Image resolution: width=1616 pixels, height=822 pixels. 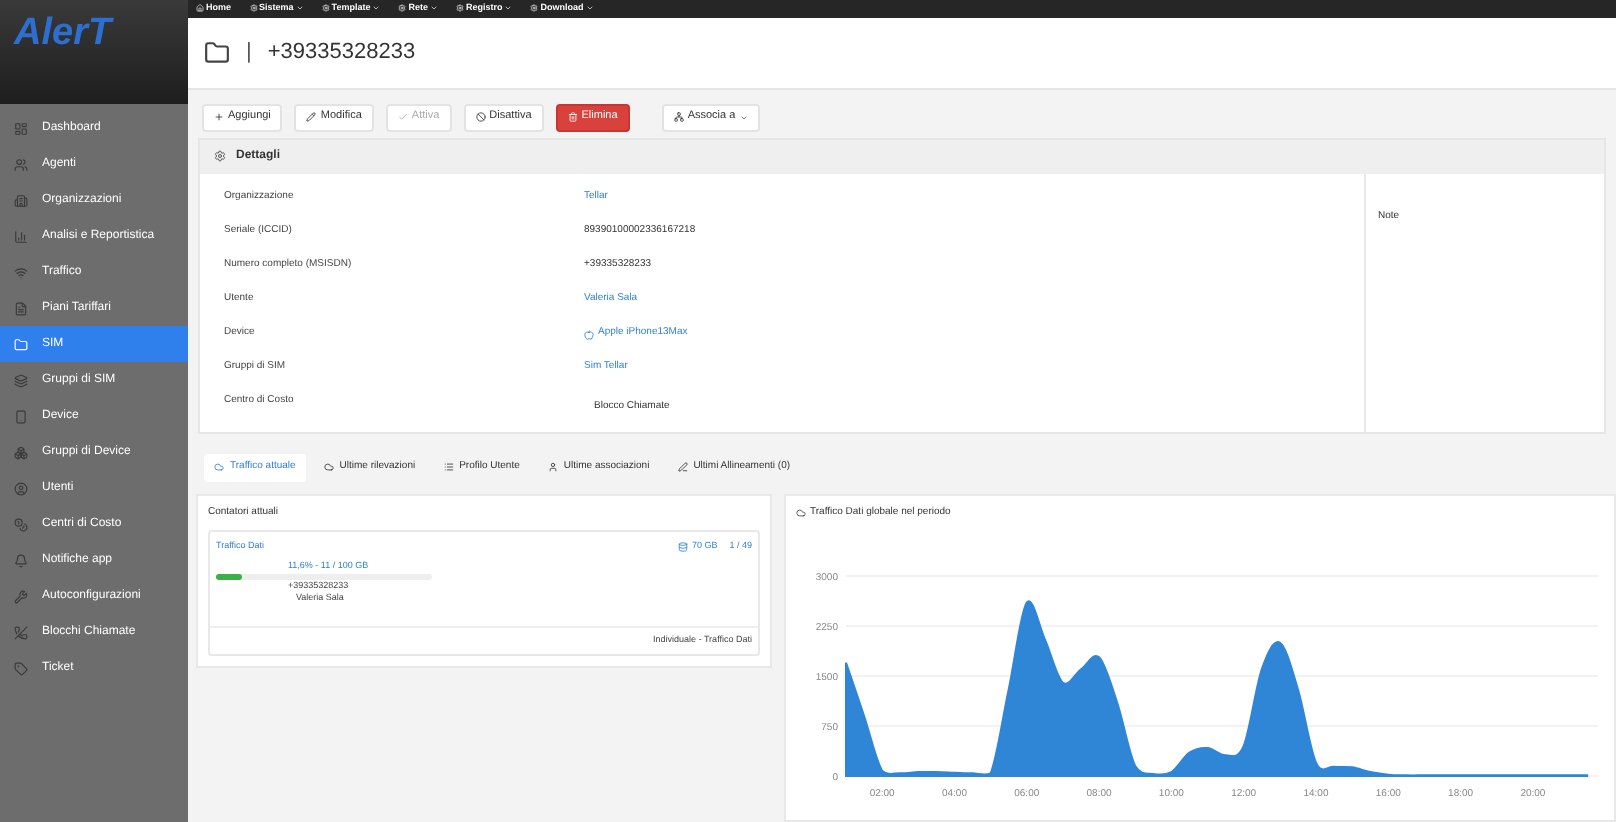 I want to click on apple-icon, so click(x=589, y=334).